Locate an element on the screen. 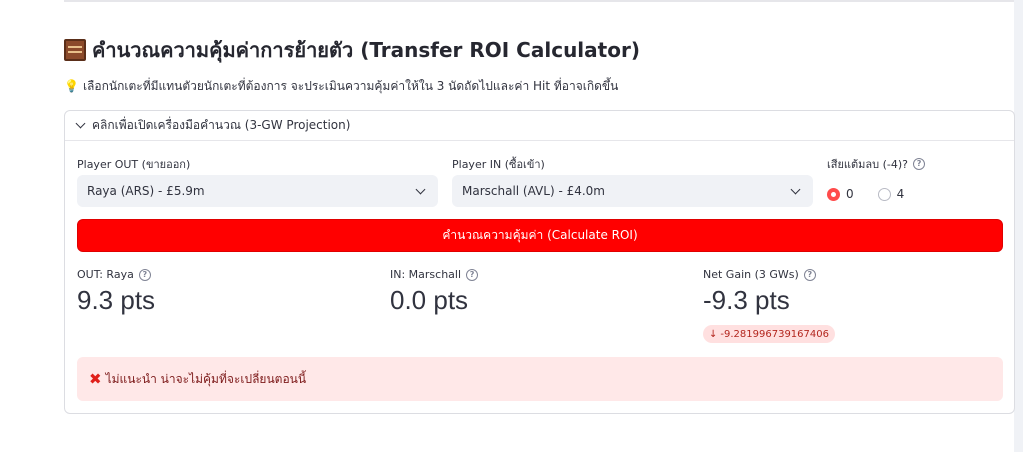 Image resolution: width=1023 pixels, height=452 pixels. player-in-label-text: Player IN (ซื้อเข้า) is located at coordinates (498, 164).